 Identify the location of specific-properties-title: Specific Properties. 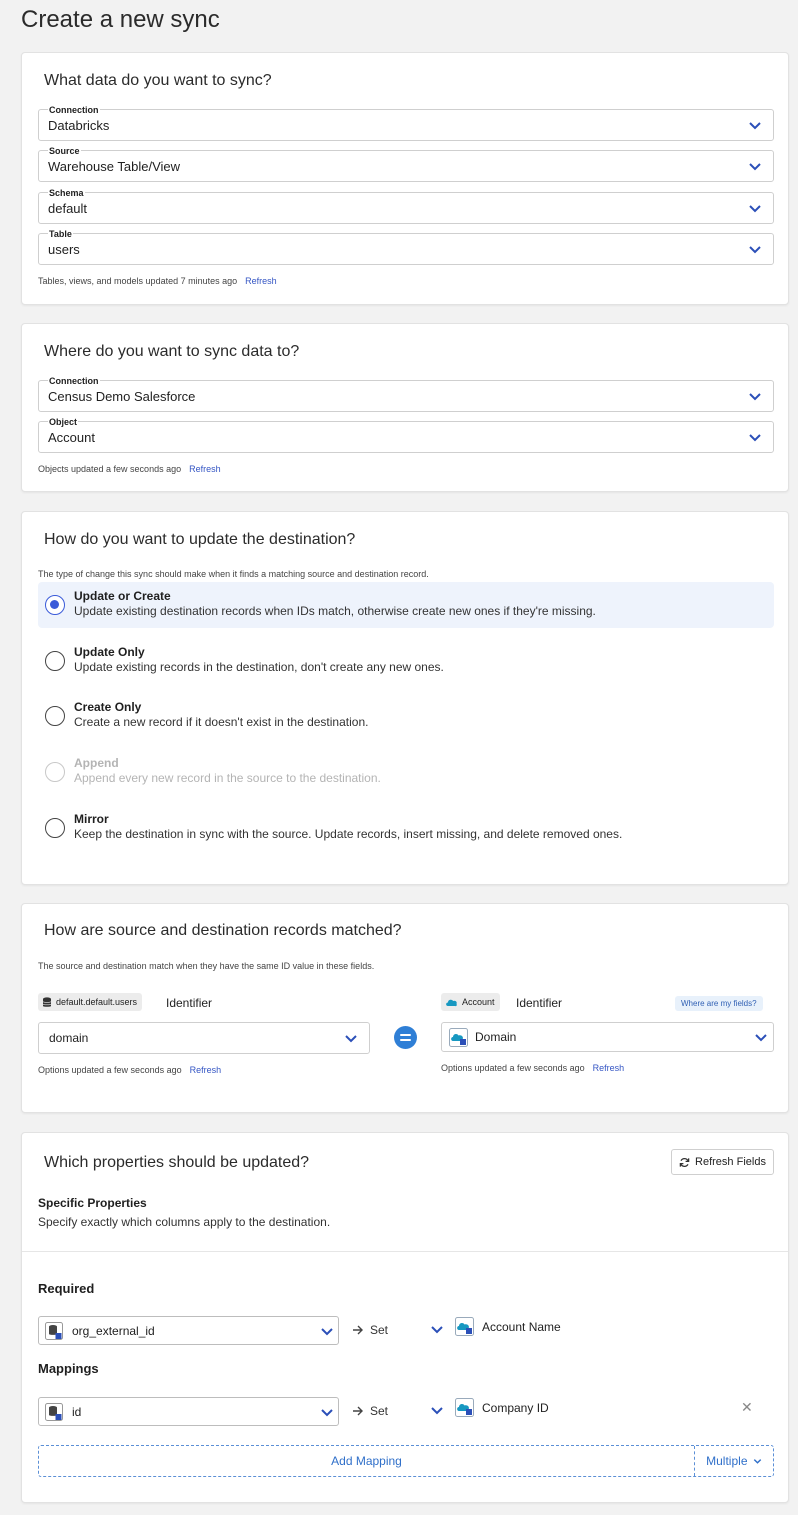
(92, 1203).